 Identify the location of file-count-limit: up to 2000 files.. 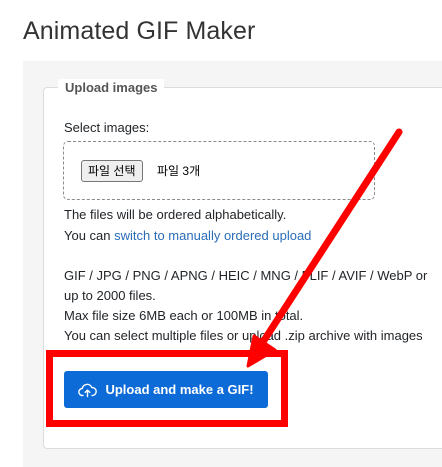
(110, 295).